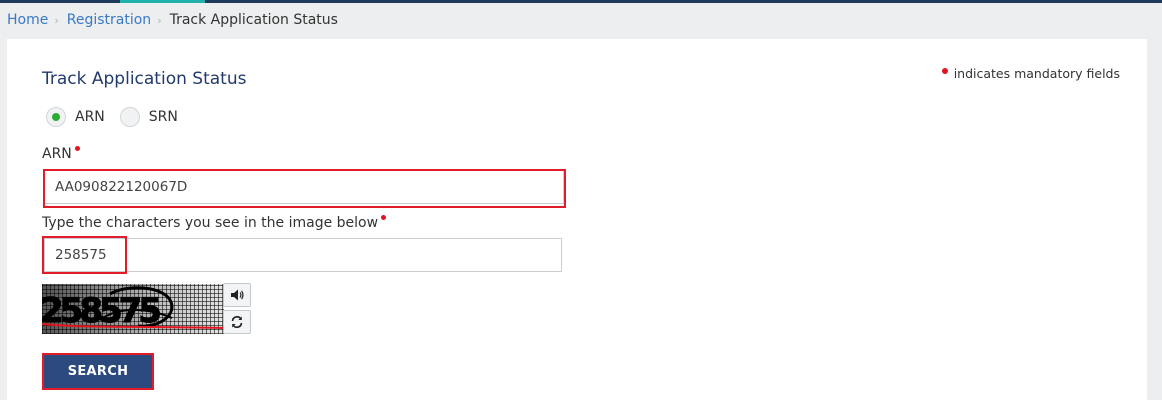 This screenshot has width=1162, height=400. I want to click on search-button: SEARCH, so click(98, 371).